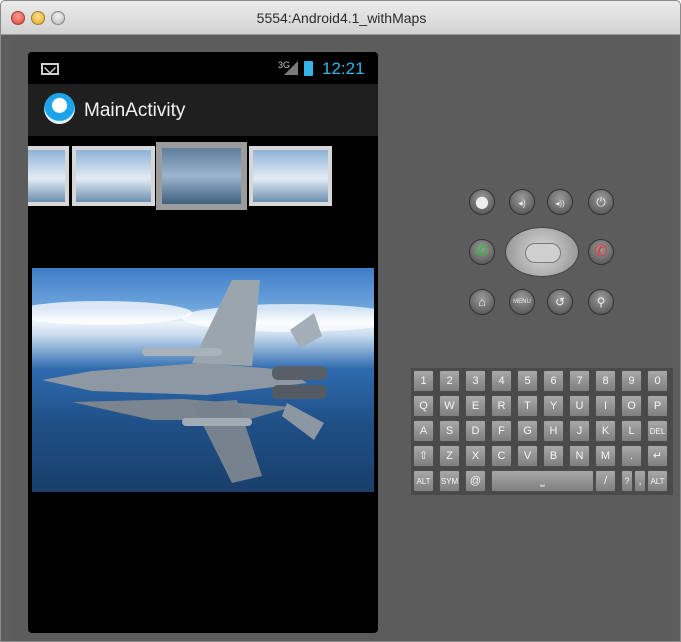 The image size is (681, 642). I want to click on menu-button: MENU, so click(522, 302).